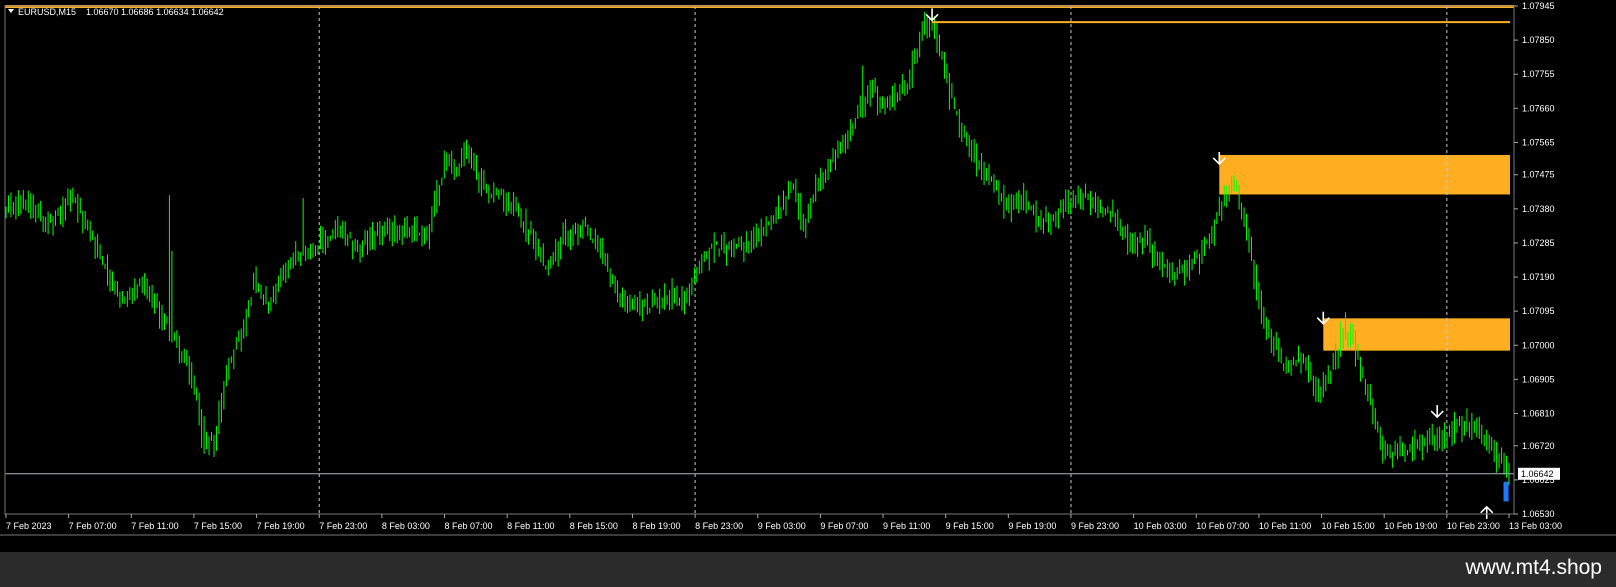  Describe the element at coordinates (406, 526) in the screenshot. I see `x-tick-label: 8 Feb 03:00` at that location.